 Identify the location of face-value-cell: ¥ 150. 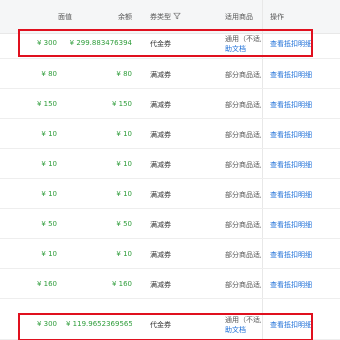
(46, 104).